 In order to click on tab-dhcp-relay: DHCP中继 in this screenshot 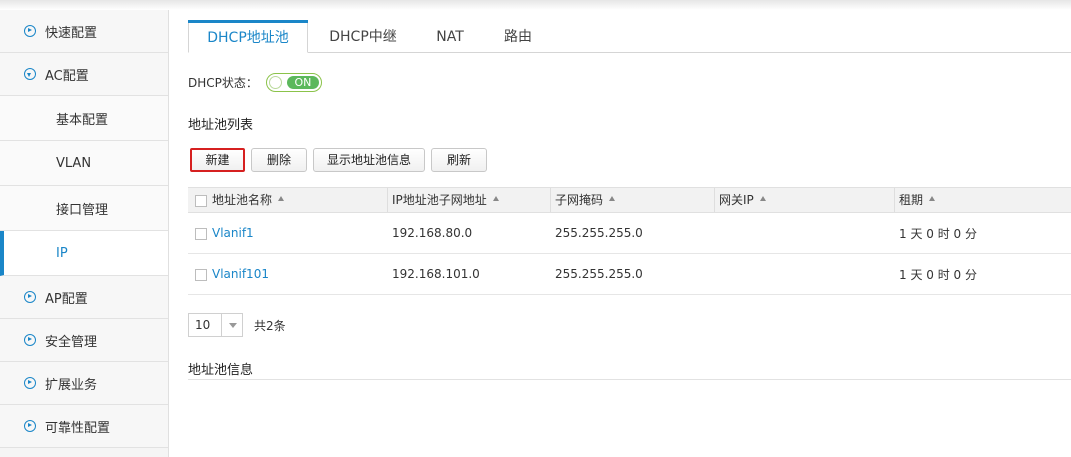, I will do `click(363, 36)`.